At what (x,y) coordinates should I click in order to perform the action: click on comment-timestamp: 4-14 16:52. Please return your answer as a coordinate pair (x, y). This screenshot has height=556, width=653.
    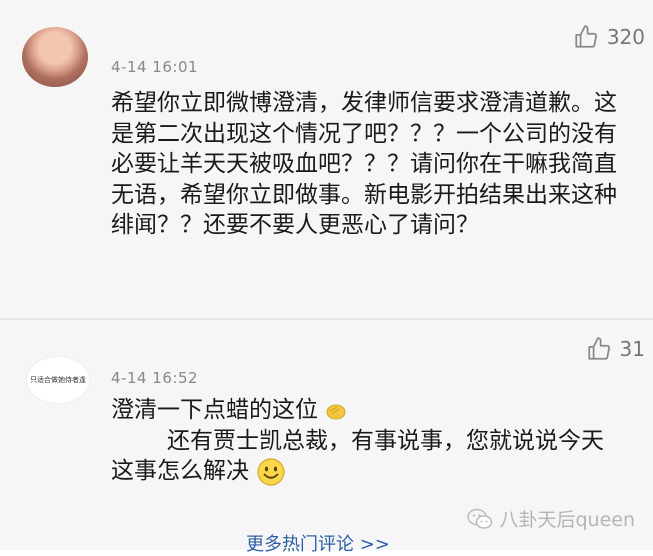
    Looking at the image, I should click on (155, 378).